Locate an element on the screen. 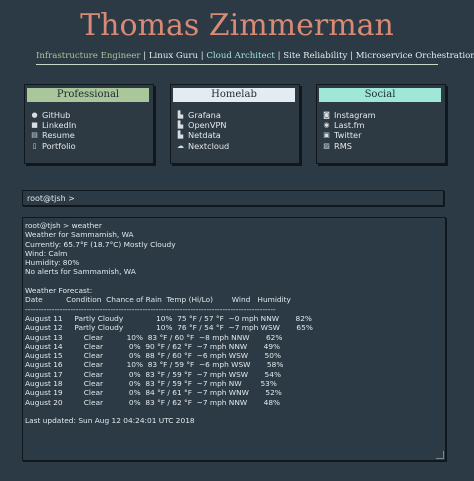  terminal-line: Humidity: 80% is located at coordinates (52, 263).